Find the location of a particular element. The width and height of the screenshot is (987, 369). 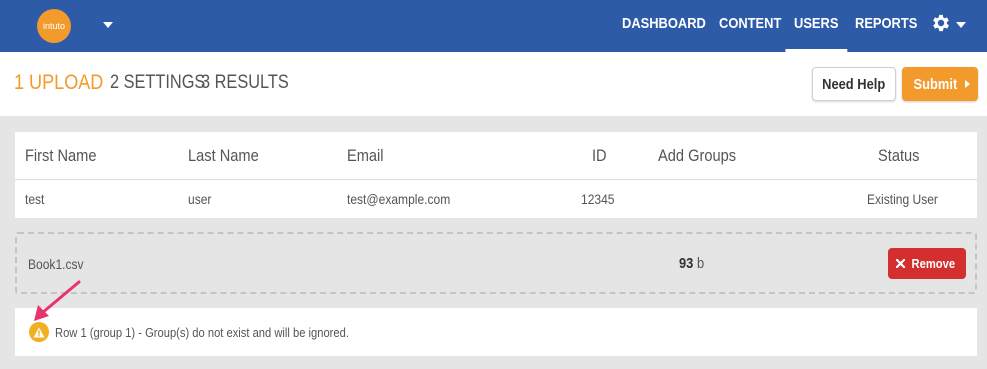

remove-label: Remove is located at coordinates (933, 263).